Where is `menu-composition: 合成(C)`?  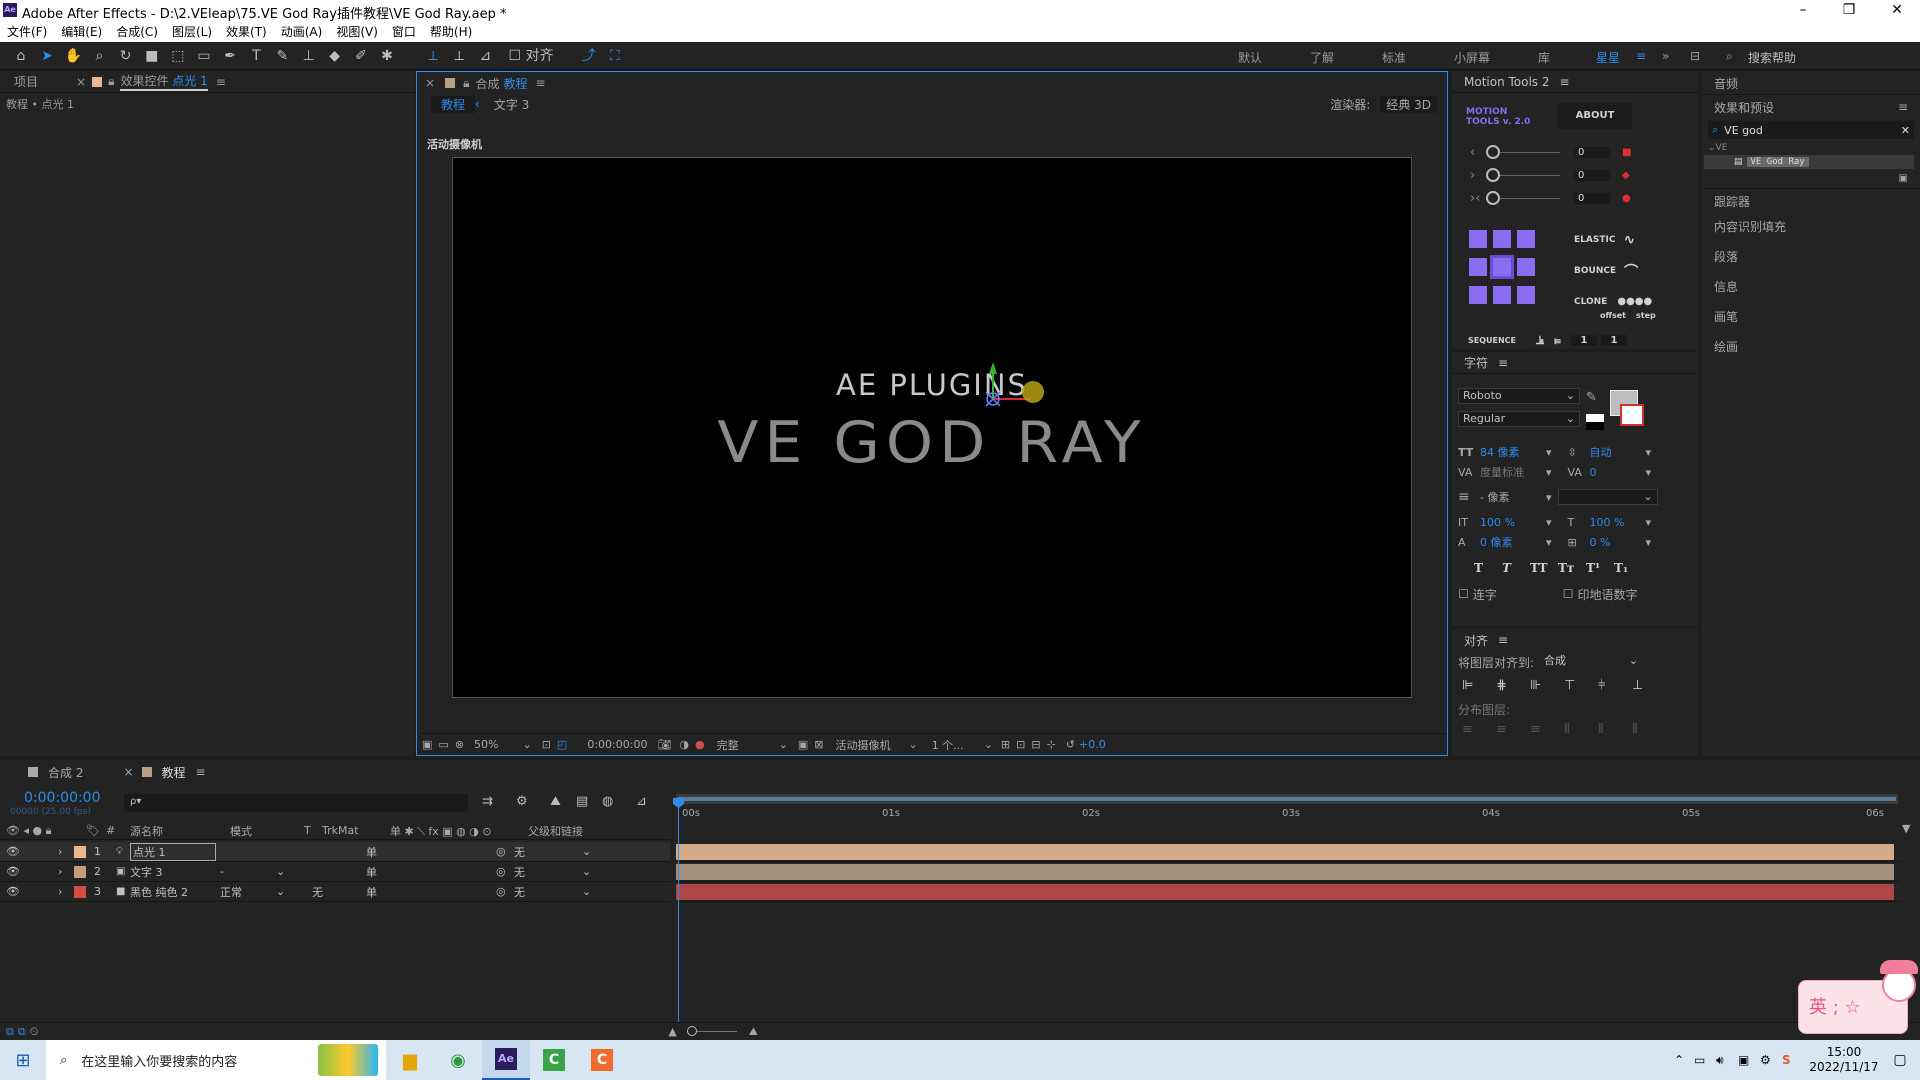
menu-composition: 合成(C) is located at coordinates (137, 31).